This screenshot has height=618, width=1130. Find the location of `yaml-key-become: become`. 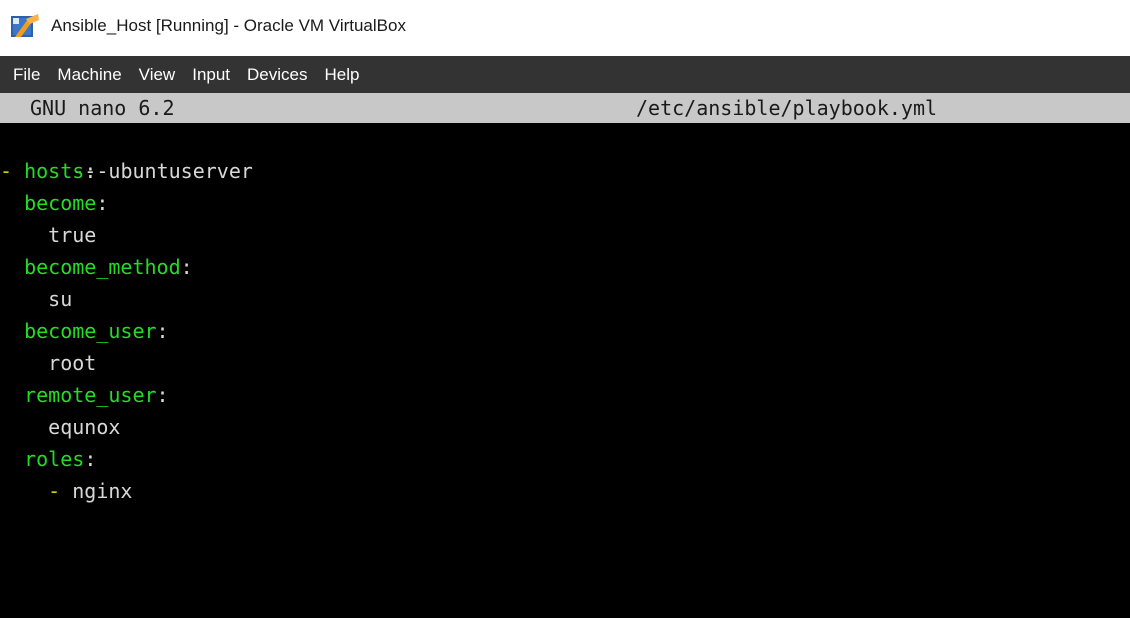

yaml-key-become: become is located at coordinates (60, 203).